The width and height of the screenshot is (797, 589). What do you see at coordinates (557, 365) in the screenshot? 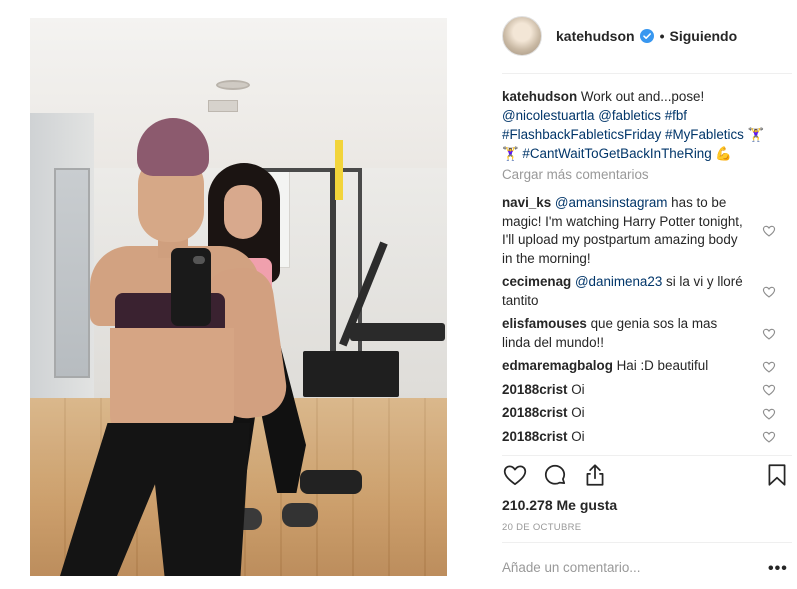
I see `comment-username: edmaremagbalog` at bounding box center [557, 365].